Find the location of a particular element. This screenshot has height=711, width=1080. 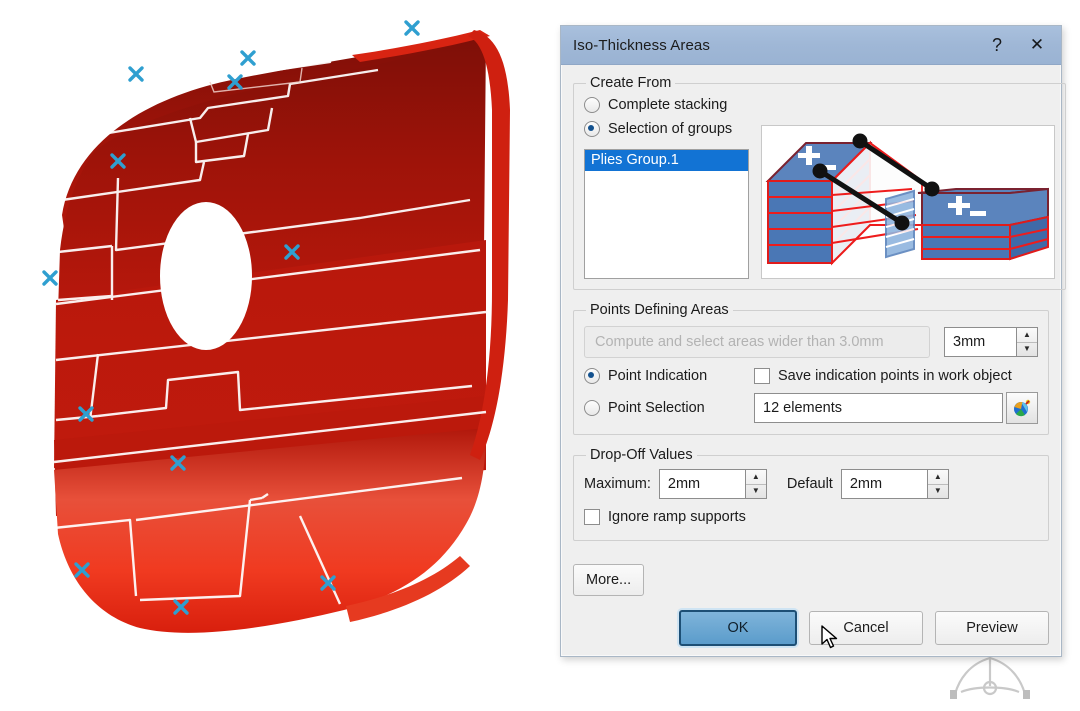

checkbox-save-indication-points: Save indication points in work object is located at coordinates (883, 376).